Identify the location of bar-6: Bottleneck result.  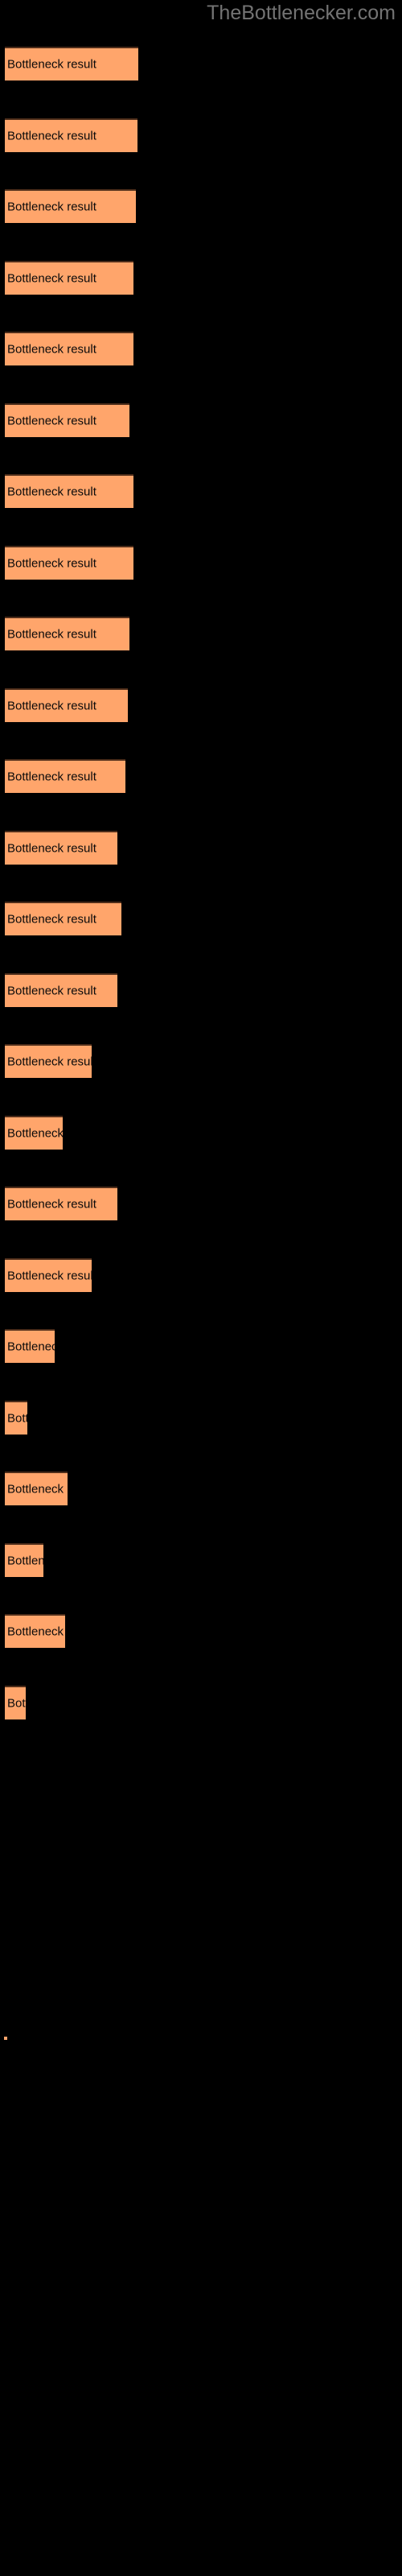
(67, 420).